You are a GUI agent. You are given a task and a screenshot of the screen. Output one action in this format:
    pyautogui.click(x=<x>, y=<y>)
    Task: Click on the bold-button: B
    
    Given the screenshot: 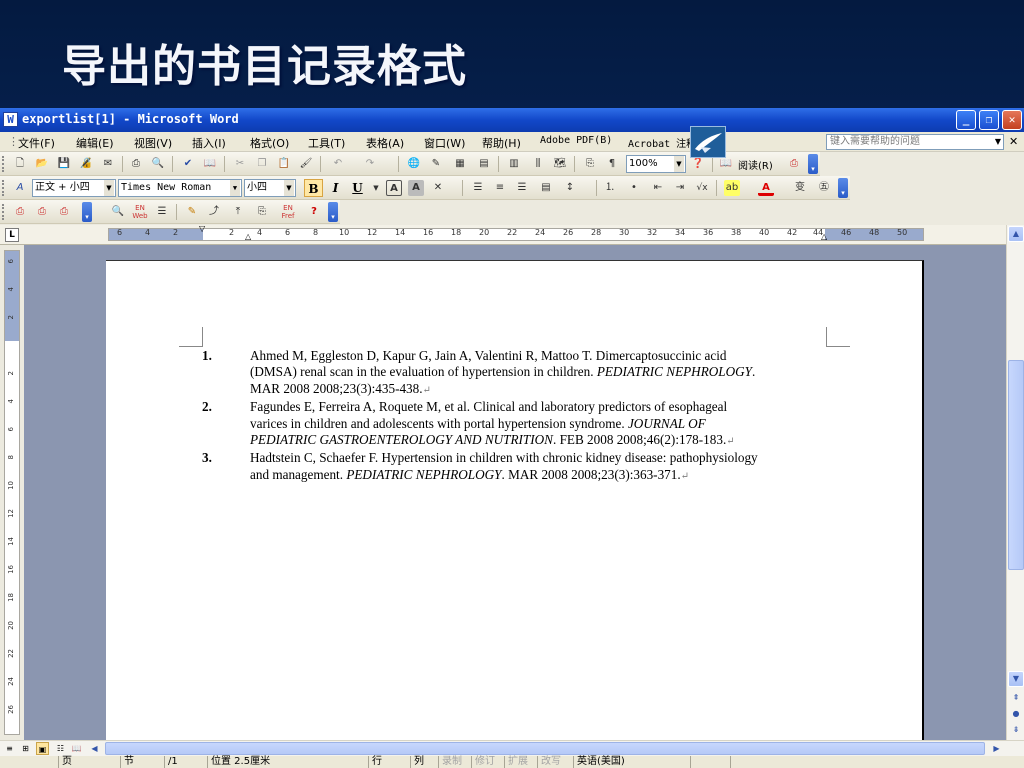 What is the action you would take?
    pyautogui.click(x=313, y=188)
    